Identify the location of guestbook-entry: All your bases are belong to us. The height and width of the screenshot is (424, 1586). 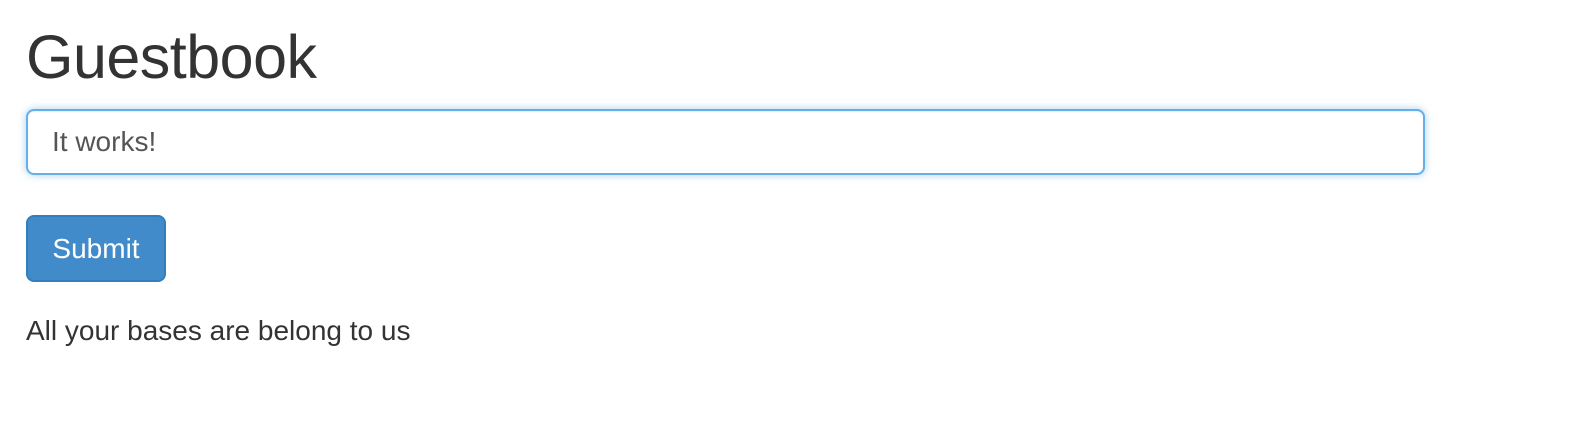
(218, 330).